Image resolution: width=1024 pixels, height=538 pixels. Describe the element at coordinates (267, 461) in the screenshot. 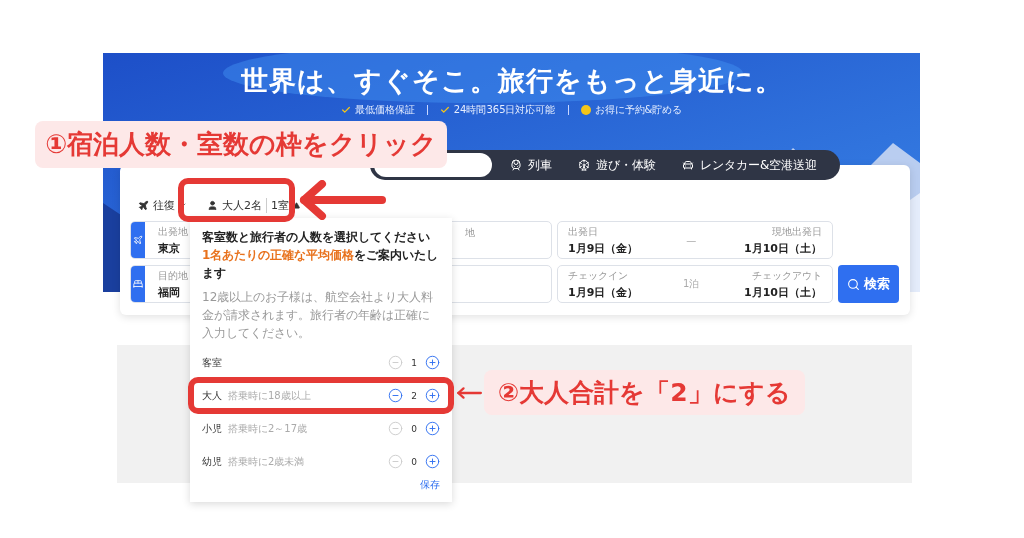

I see `counter-hint: 搭乗時に2歳未満` at that location.